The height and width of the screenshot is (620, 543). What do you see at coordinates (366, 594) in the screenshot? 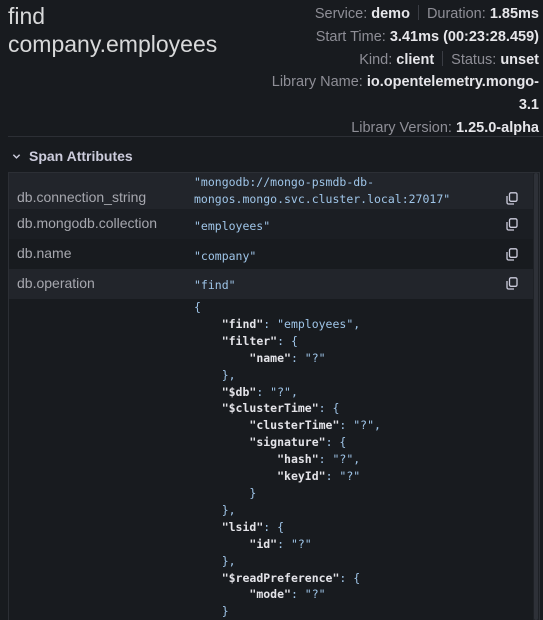
I see `statement-line: "mode": "?"` at bounding box center [366, 594].